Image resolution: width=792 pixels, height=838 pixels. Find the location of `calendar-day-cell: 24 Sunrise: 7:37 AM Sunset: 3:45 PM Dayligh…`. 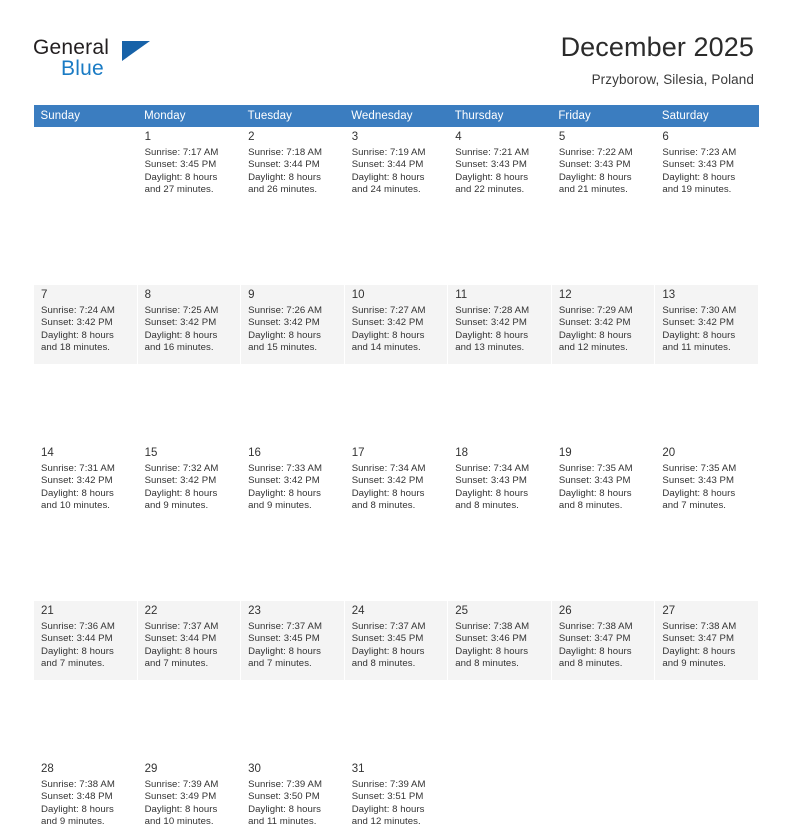

calendar-day-cell: 24 Sunrise: 7:37 AM Sunset: 3:45 PM Dayligh… is located at coordinates (396, 640).